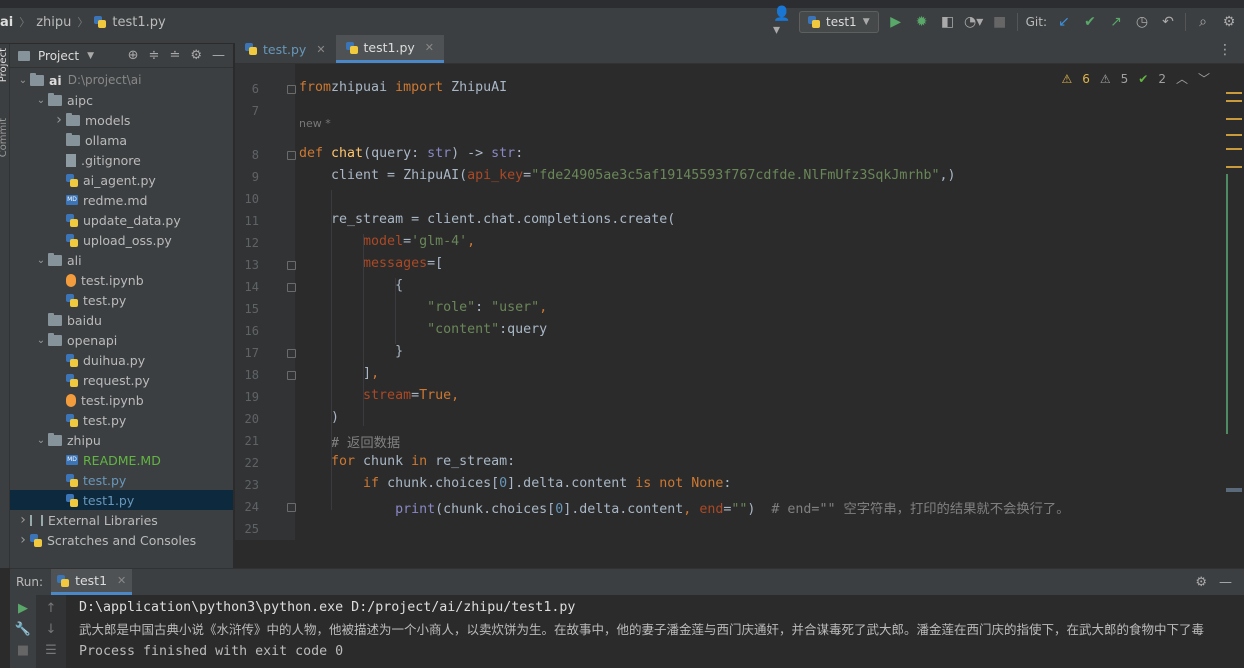 The height and width of the screenshot is (668, 1244). Describe the element at coordinates (23, 608) in the screenshot. I see `rerun-icon: ▶` at that location.